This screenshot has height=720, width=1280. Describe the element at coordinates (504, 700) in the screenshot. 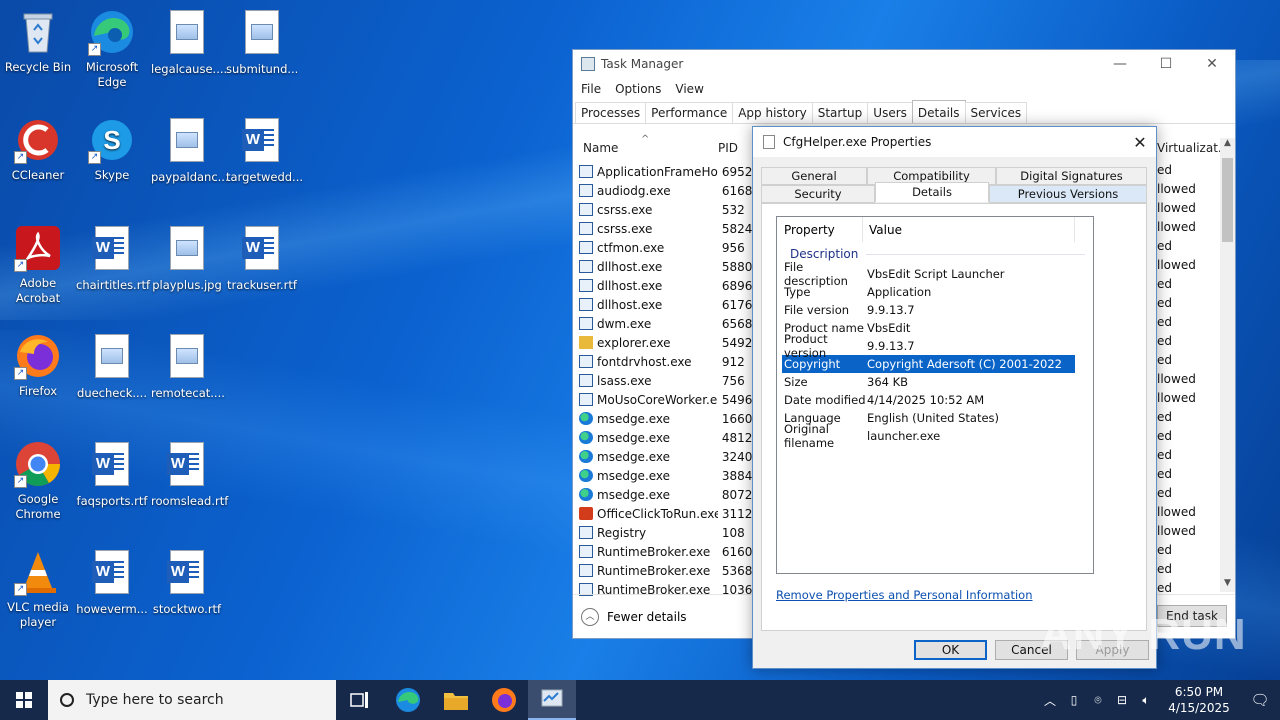

I see `taskbar-firefox` at that location.